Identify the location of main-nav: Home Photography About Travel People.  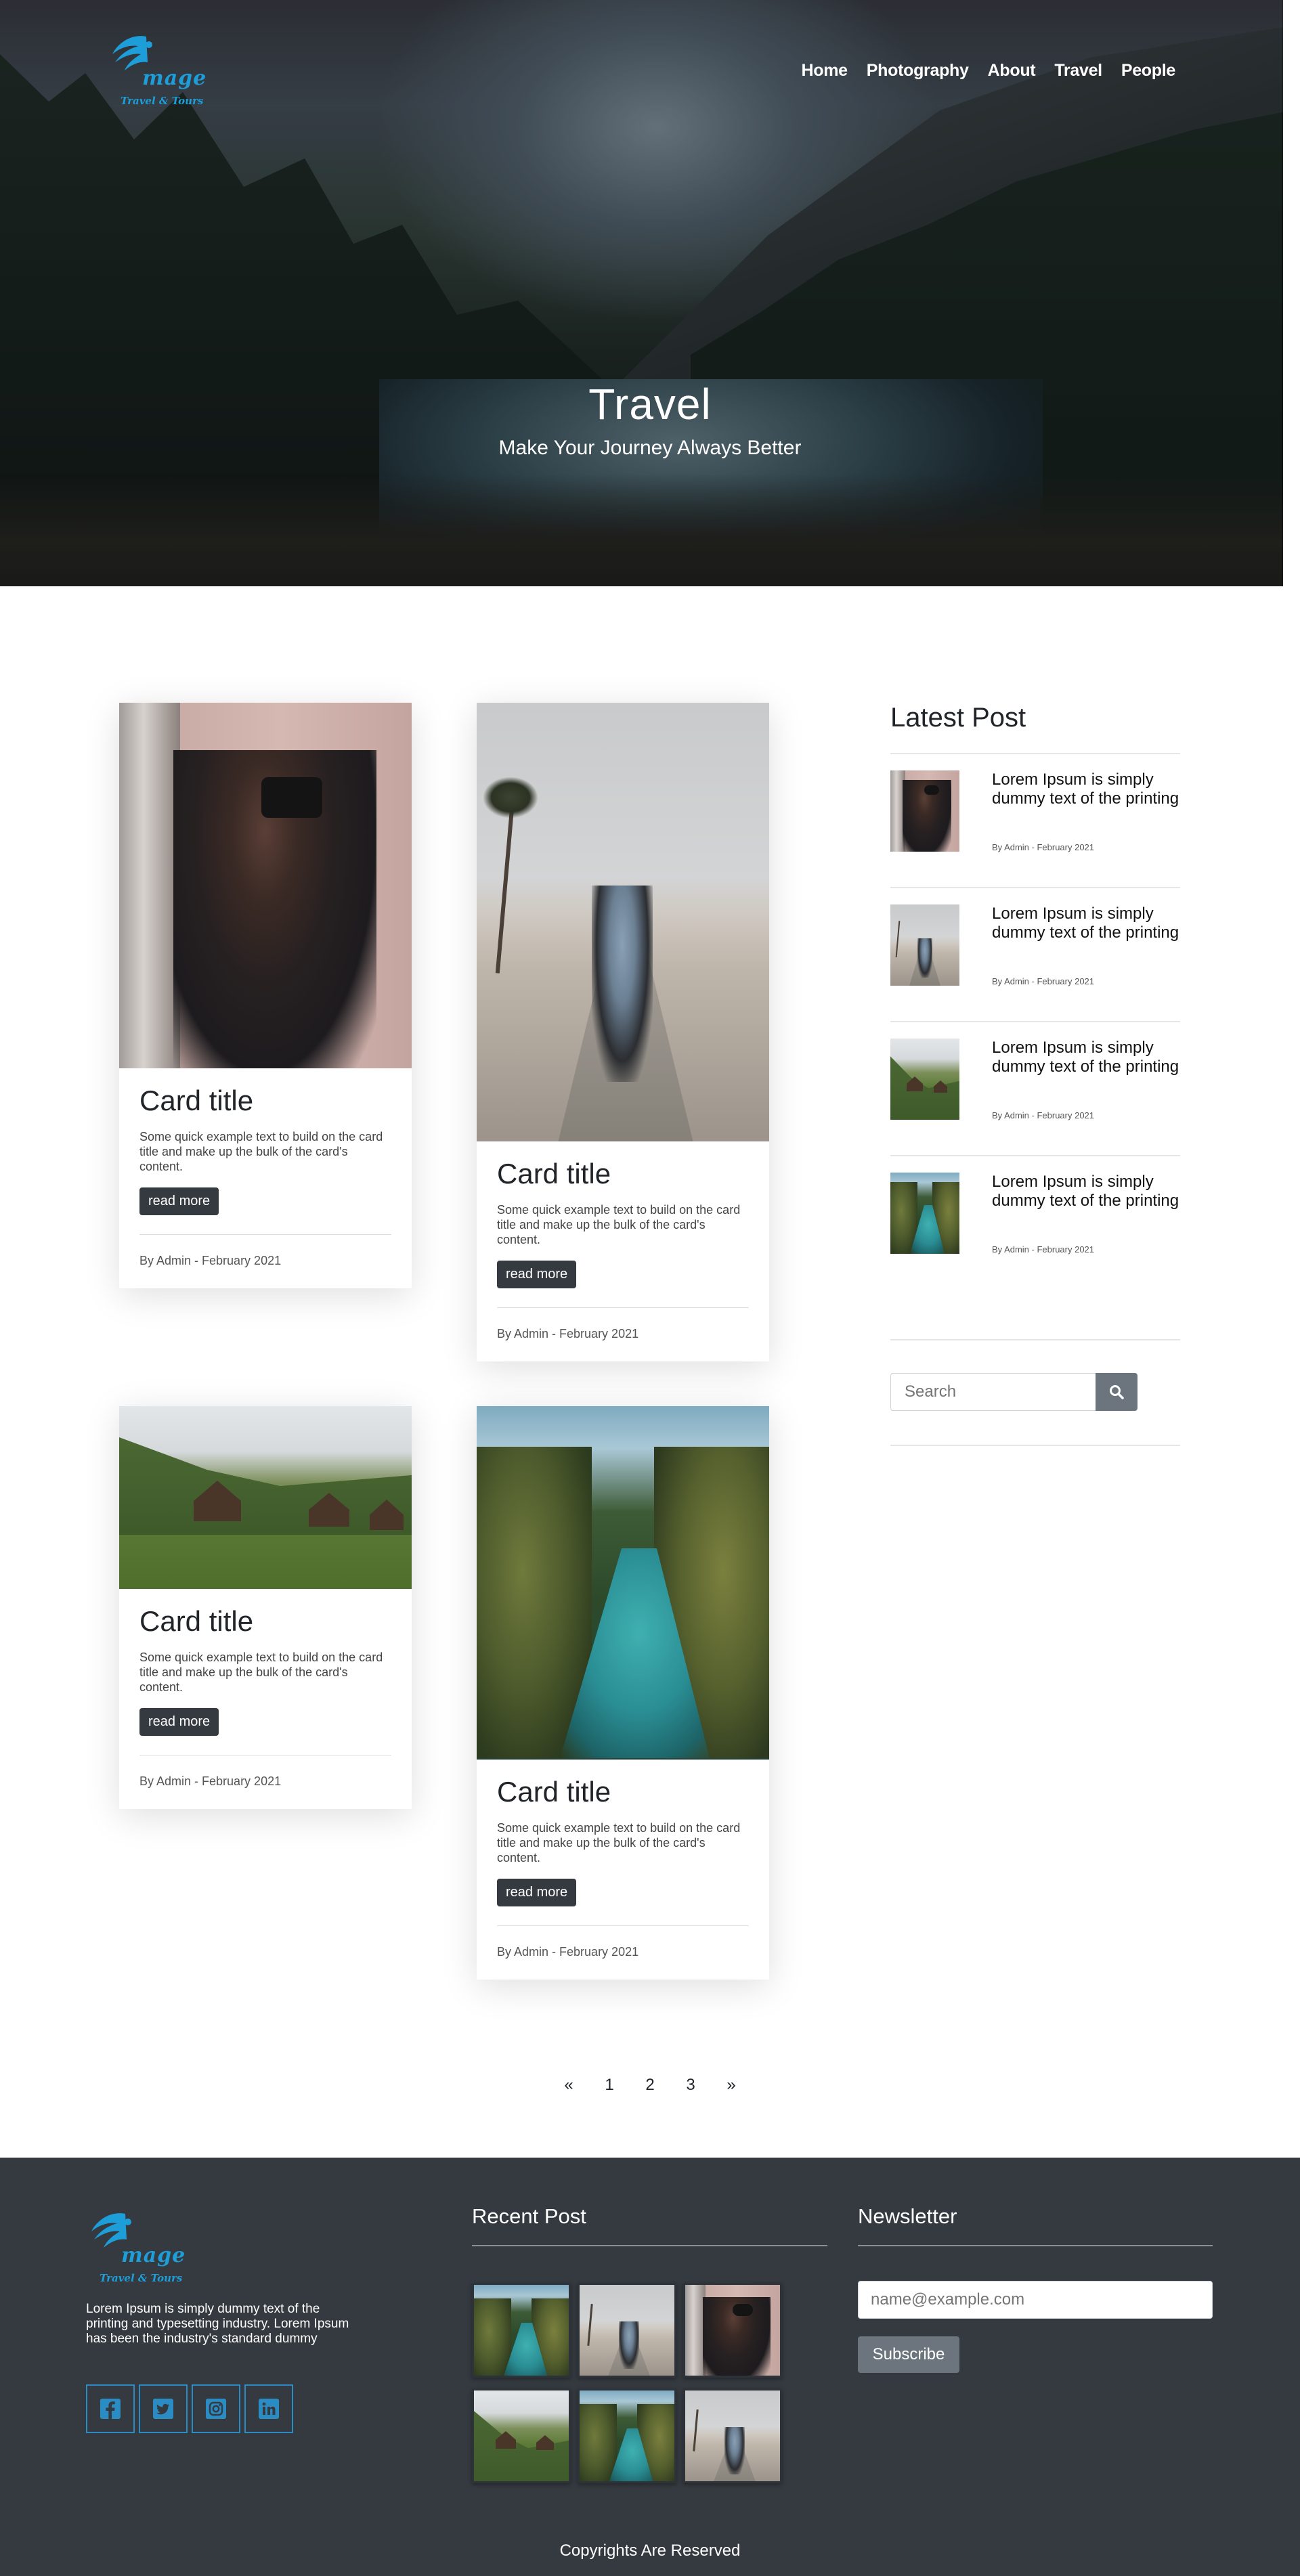
(989, 70).